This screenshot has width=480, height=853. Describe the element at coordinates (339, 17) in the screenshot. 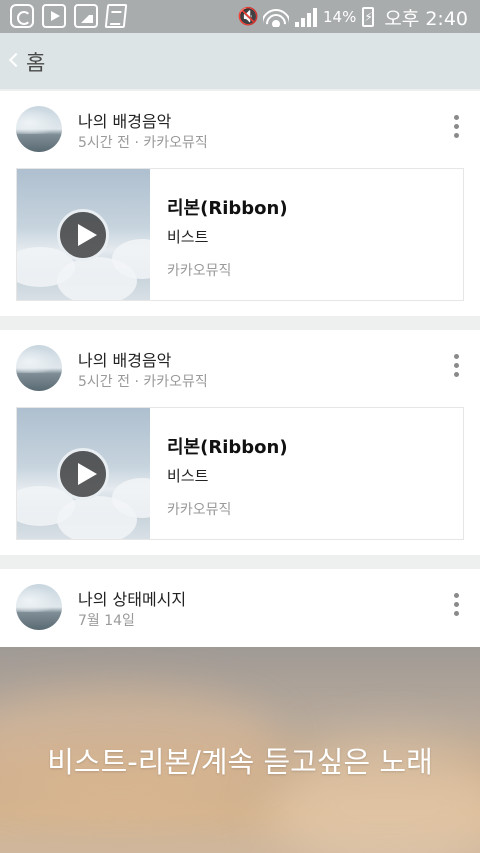

I see `battery-percent: 14%` at that location.